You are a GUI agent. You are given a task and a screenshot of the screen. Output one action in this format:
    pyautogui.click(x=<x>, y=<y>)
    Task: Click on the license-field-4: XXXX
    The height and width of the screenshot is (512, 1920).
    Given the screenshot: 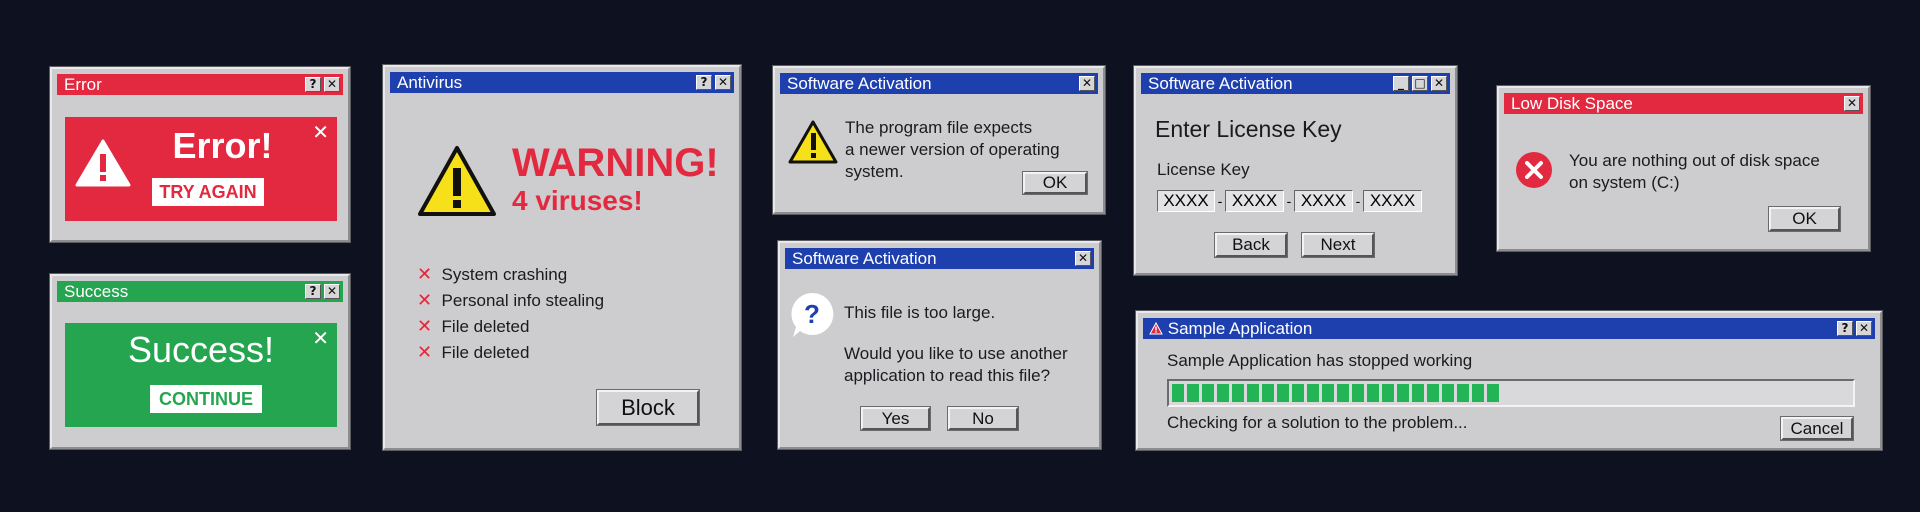 What is the action you would take?
    pyautogui.click(x=1392, y=201)
    